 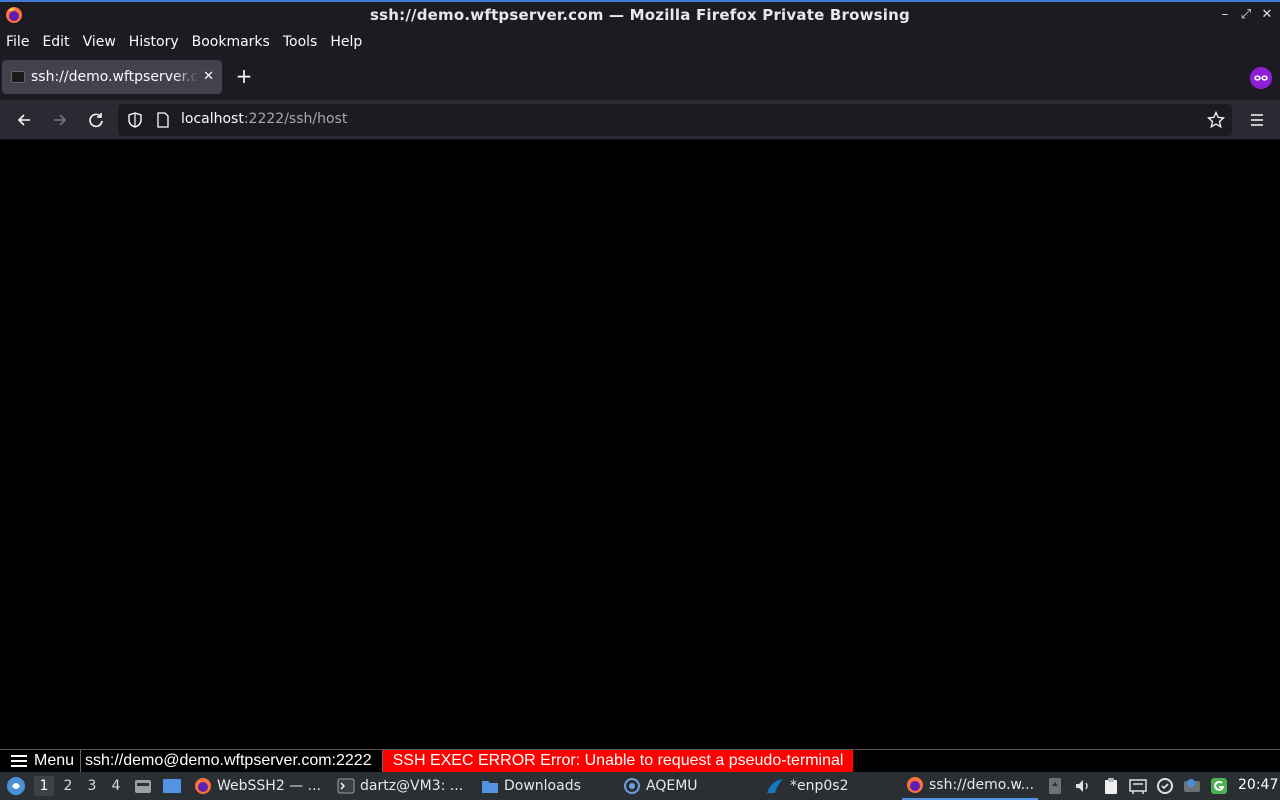 What do you see at coordinates (542, 786) in the screenshot?
I see `task-label: Downloads` at bounding box center [542, 786].